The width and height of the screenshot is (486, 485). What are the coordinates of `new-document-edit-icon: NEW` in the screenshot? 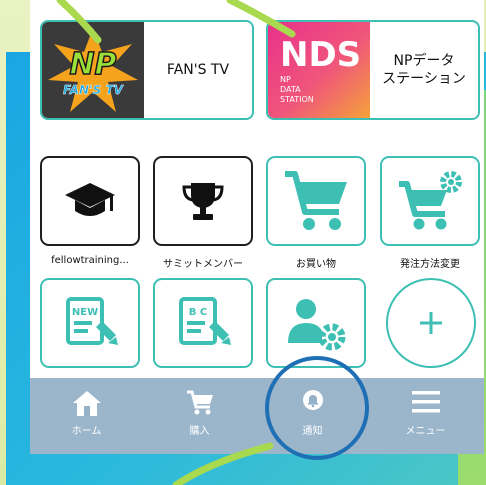 It's located at (92, 321).